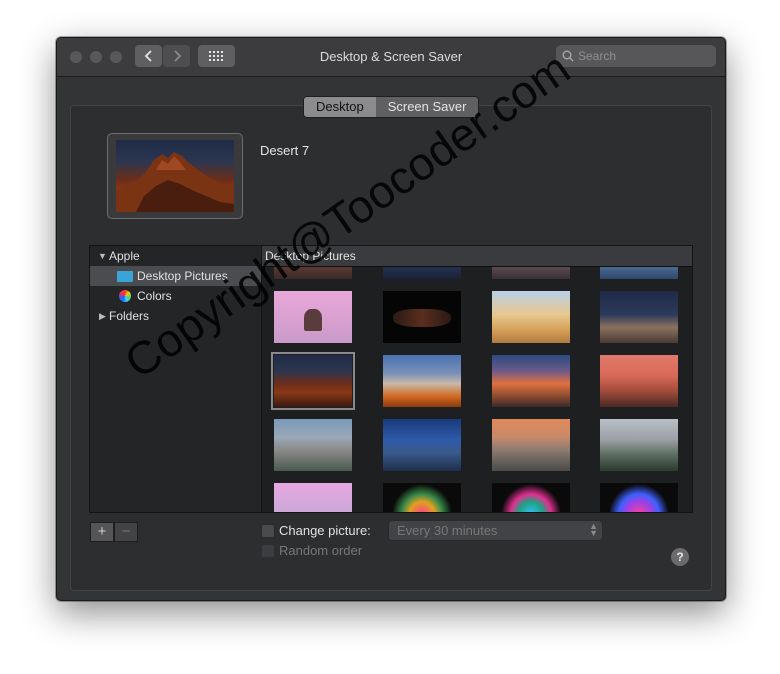  I want to click on change-picture-checkbox, so click(268, 531).